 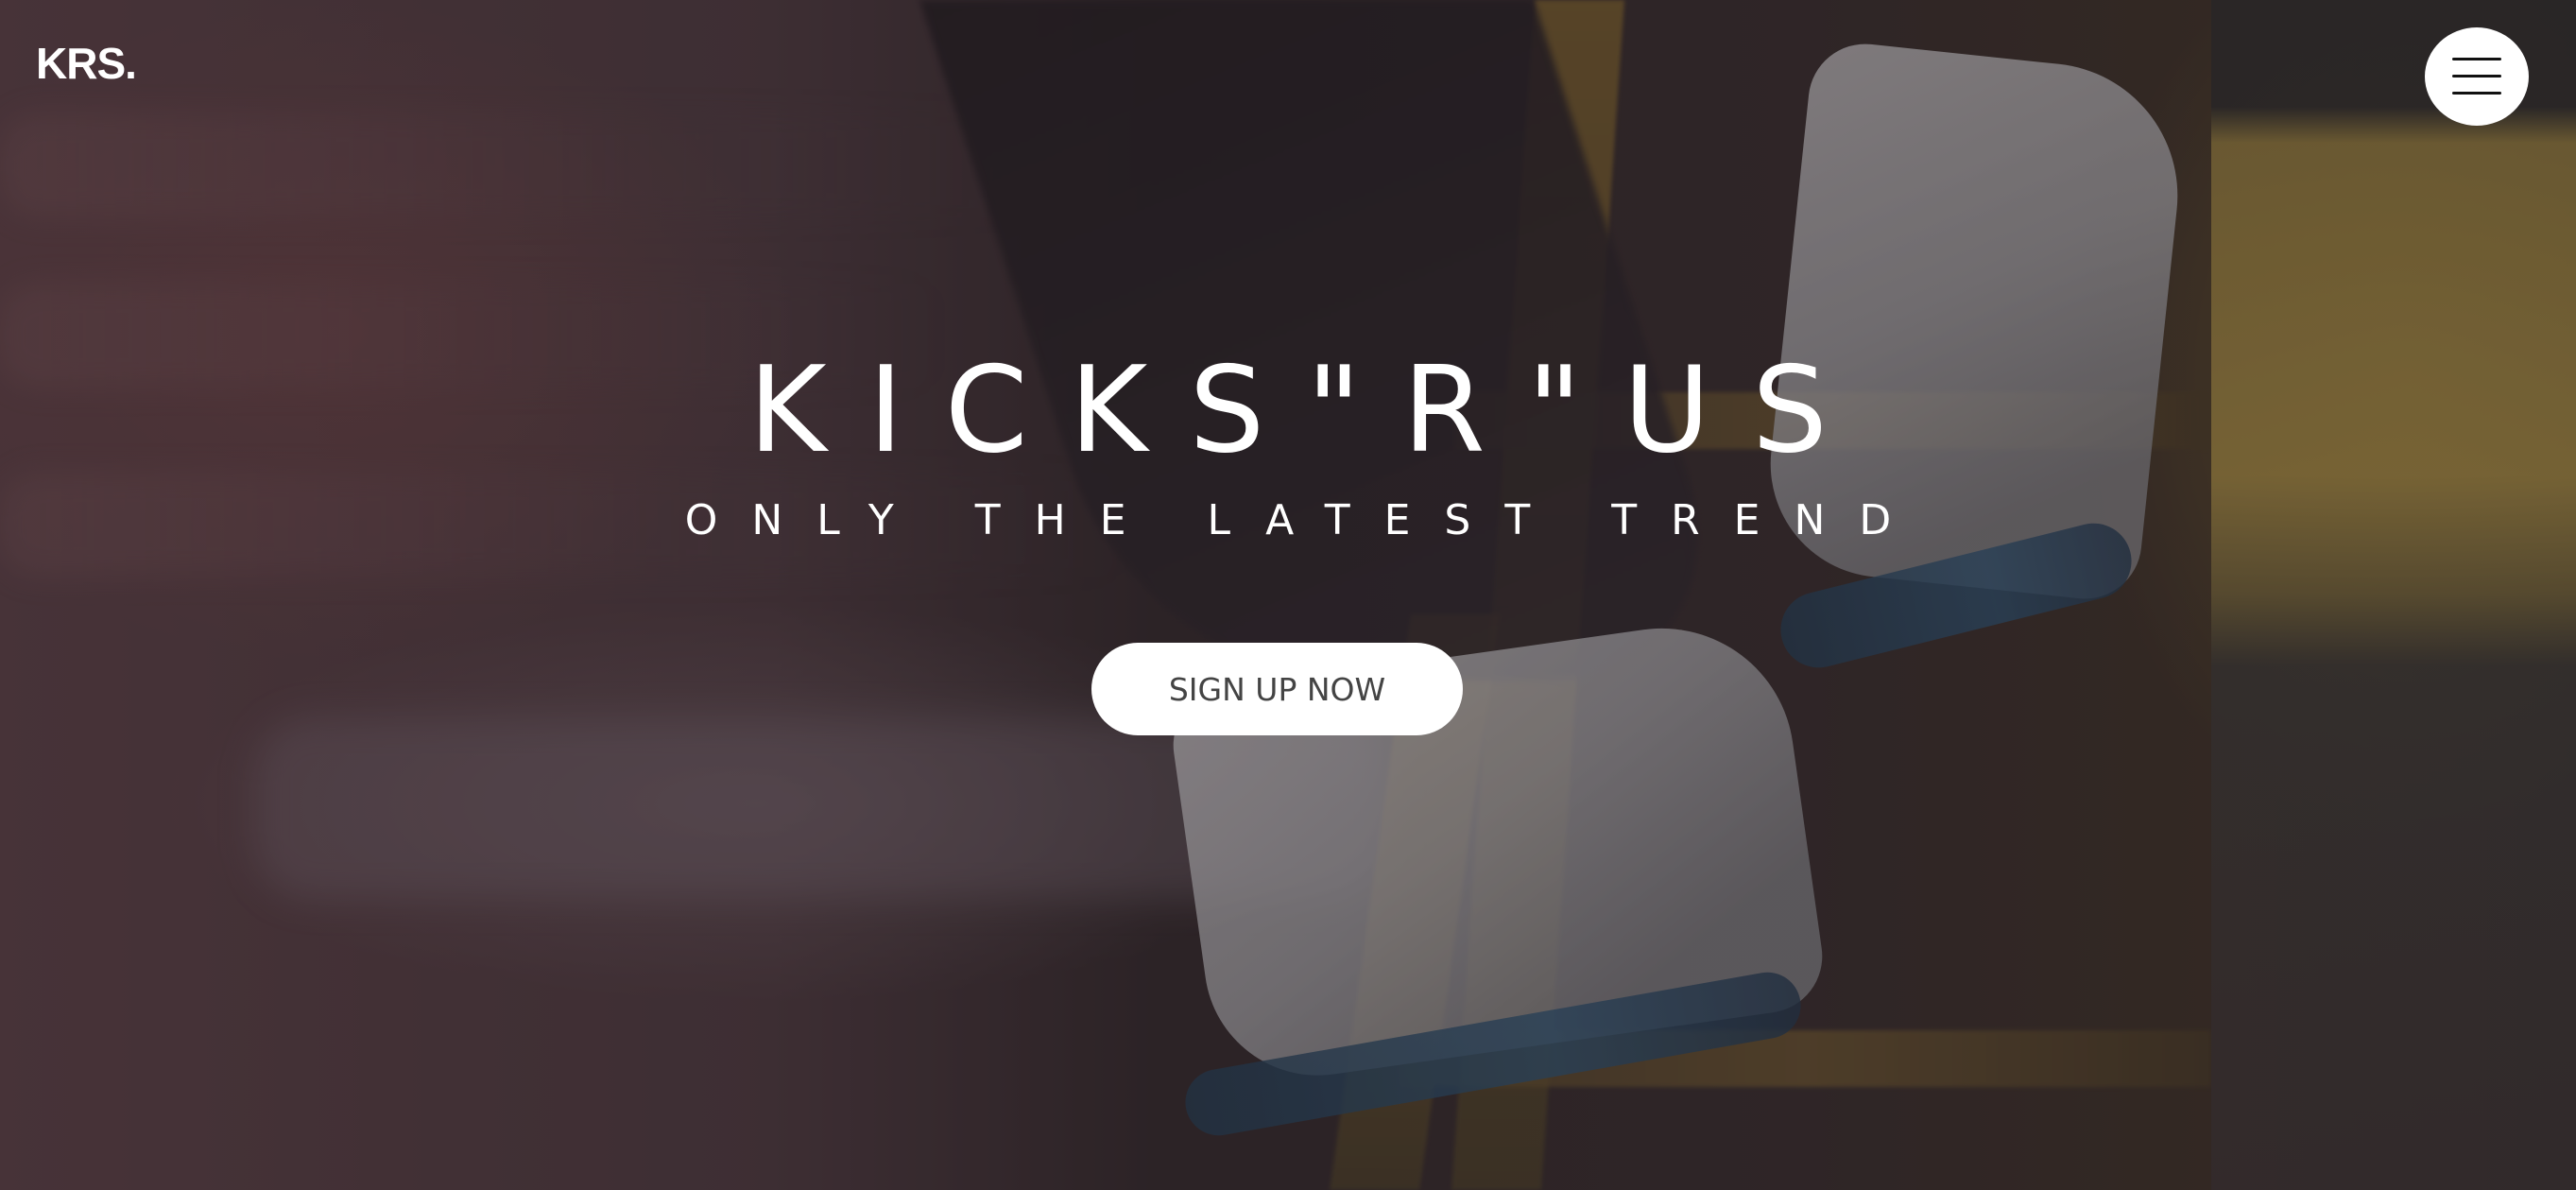 What do you see at coordinates (1305, 520) in the screenshot?
I see `hero-subtitle: ONLY THE LATEST TREND` at bounding box center [1305, 520].